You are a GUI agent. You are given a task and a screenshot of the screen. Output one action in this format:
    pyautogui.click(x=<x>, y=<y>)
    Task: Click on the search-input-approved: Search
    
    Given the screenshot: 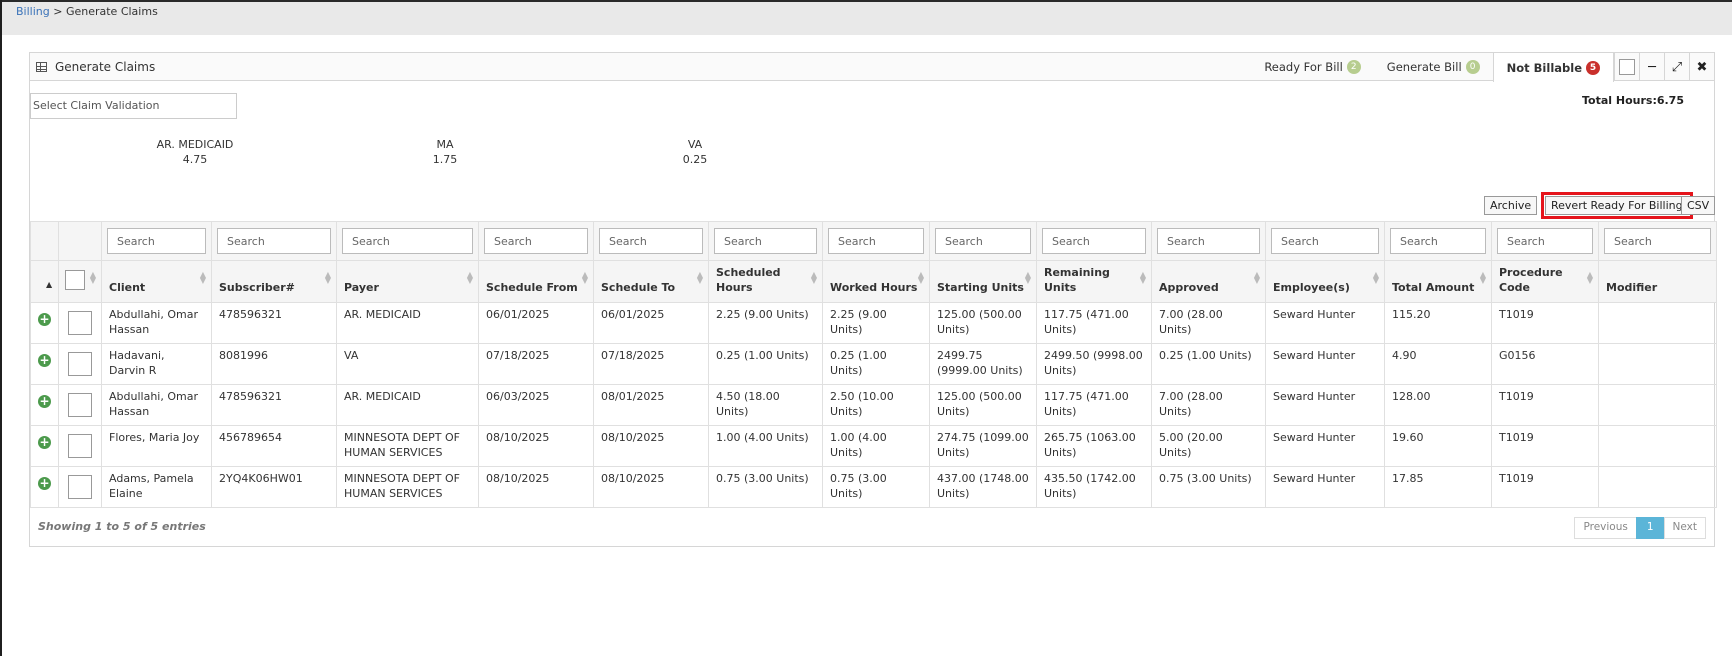 What is the action you would take?
    pyautogui.click(x=1208, y=241)
    